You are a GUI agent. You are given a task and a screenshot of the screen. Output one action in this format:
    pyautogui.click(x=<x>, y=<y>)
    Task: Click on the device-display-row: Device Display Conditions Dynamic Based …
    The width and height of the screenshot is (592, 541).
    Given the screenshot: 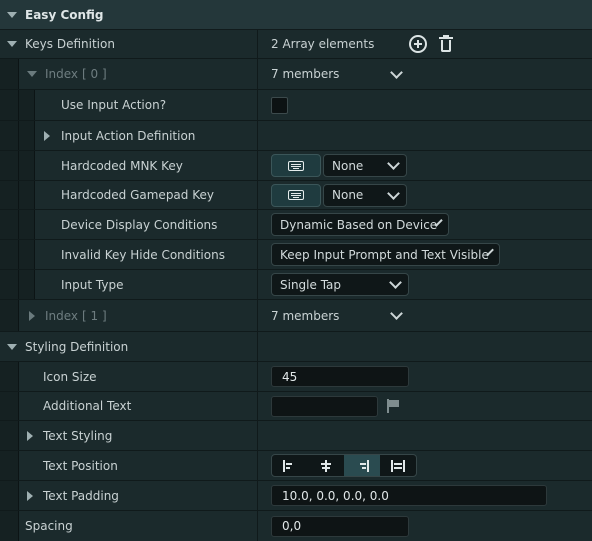 What is the action you would take?
    pyautogui.click(x=296, y=225)
    